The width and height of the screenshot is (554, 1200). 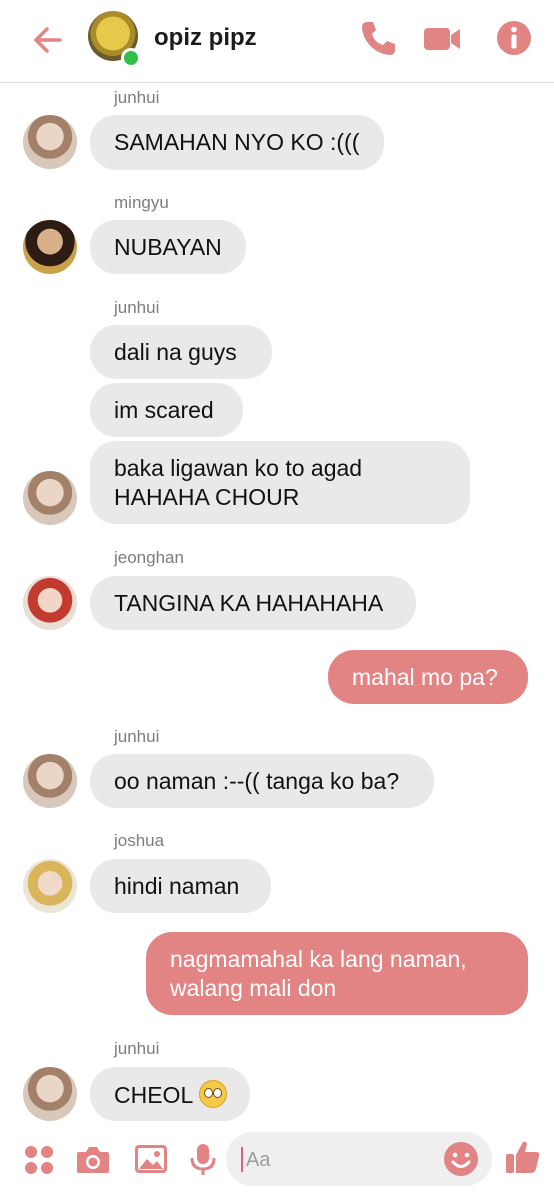 I want to click on online-status-dot, so click(x=131, y=58).